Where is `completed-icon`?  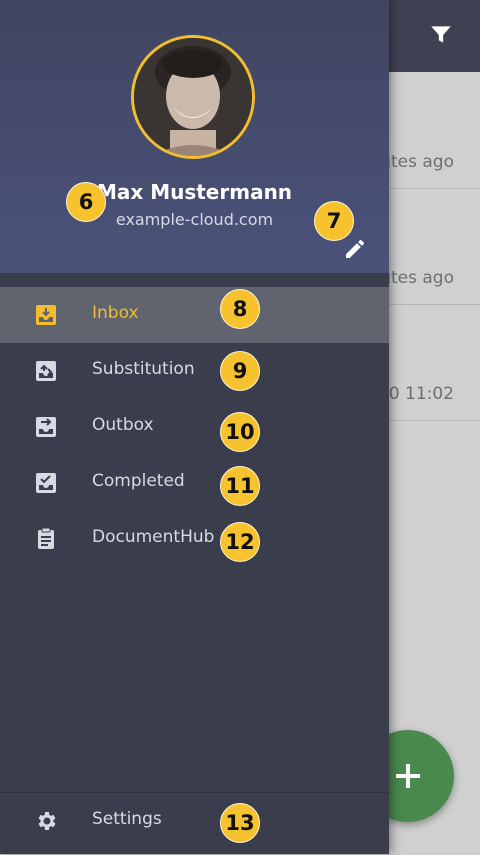 completed-icon is located at coordinates (46, 483).